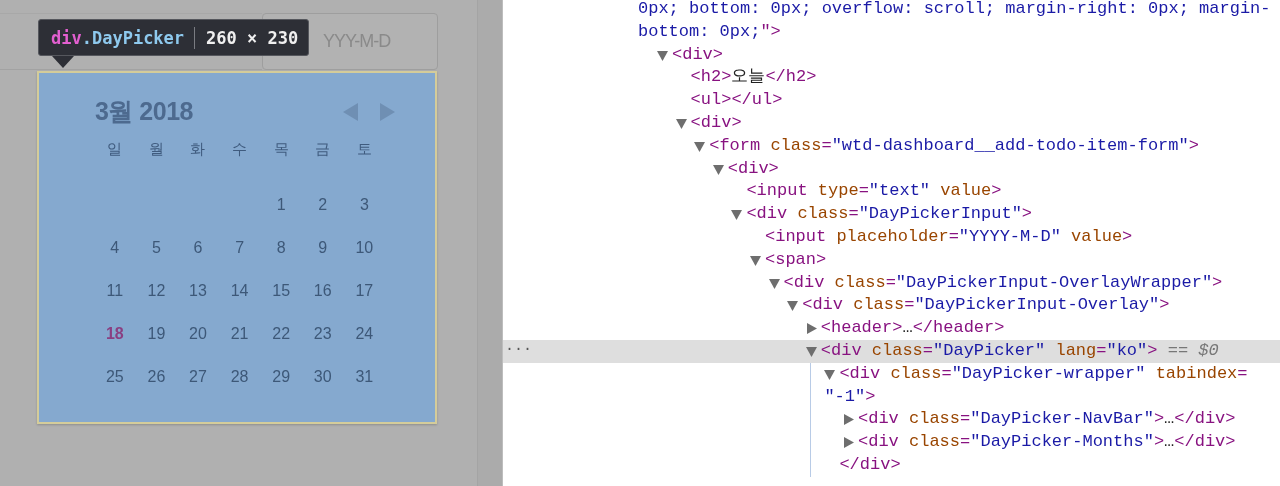 This screenshot has width=1280, height=486. Describe the element at coordinates (115, 376) in the screenshot. I see `calendar-day: 25` at that location.